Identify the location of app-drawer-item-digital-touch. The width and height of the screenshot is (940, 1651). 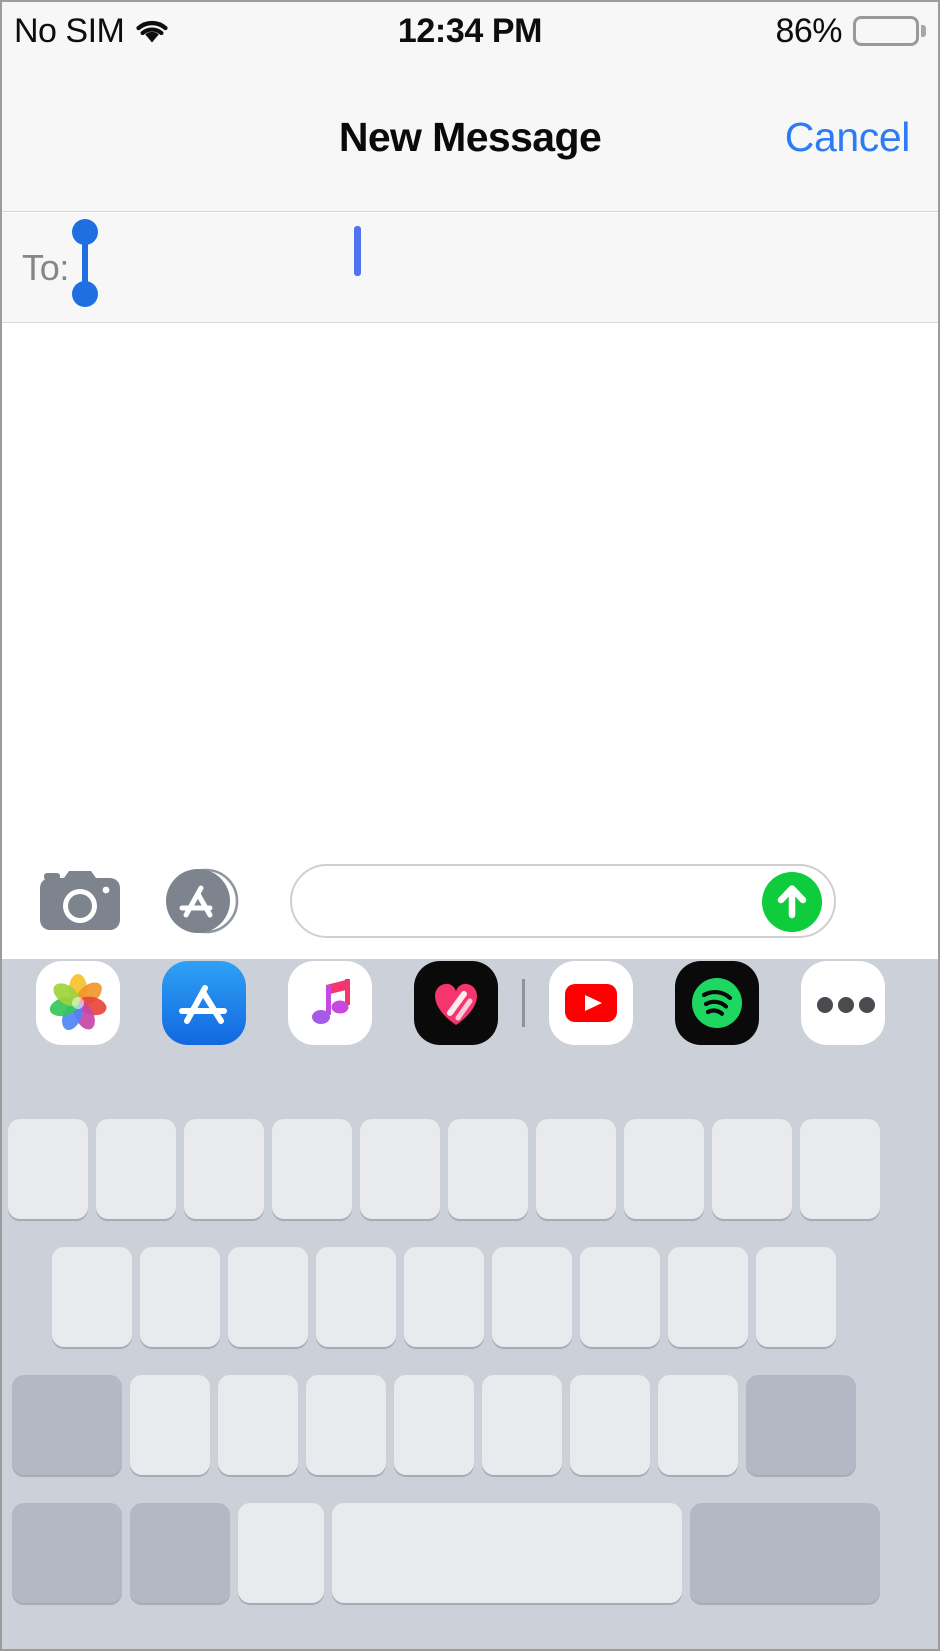
(456, 1003).